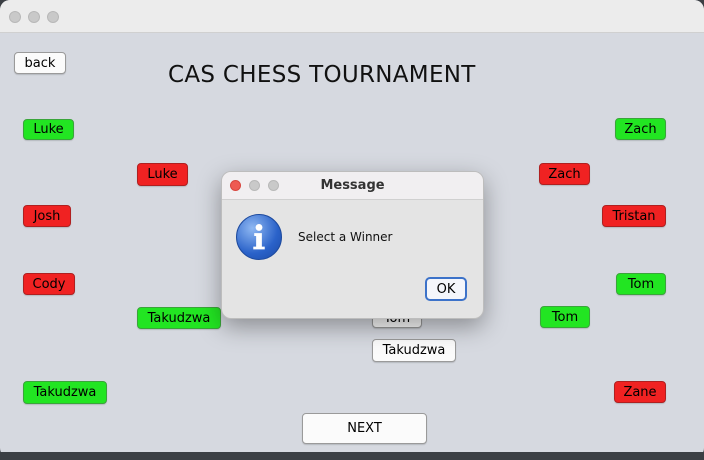 The height and width of the screenshot is (460, 704). What do you see at coordinates (40, 63) in the screenshot?
I see `back-button: back` at bounding box center [40, 63].